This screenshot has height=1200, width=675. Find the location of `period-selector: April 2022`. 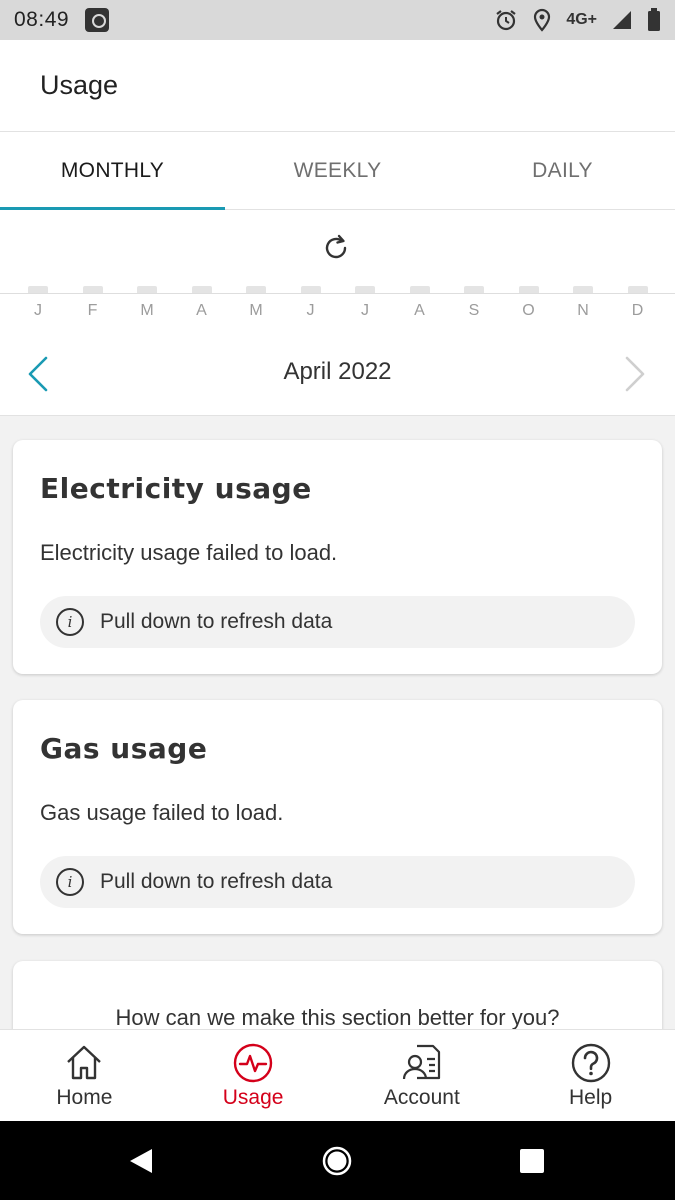

period-selector: April 2022 is located at coordinates (337, 373).